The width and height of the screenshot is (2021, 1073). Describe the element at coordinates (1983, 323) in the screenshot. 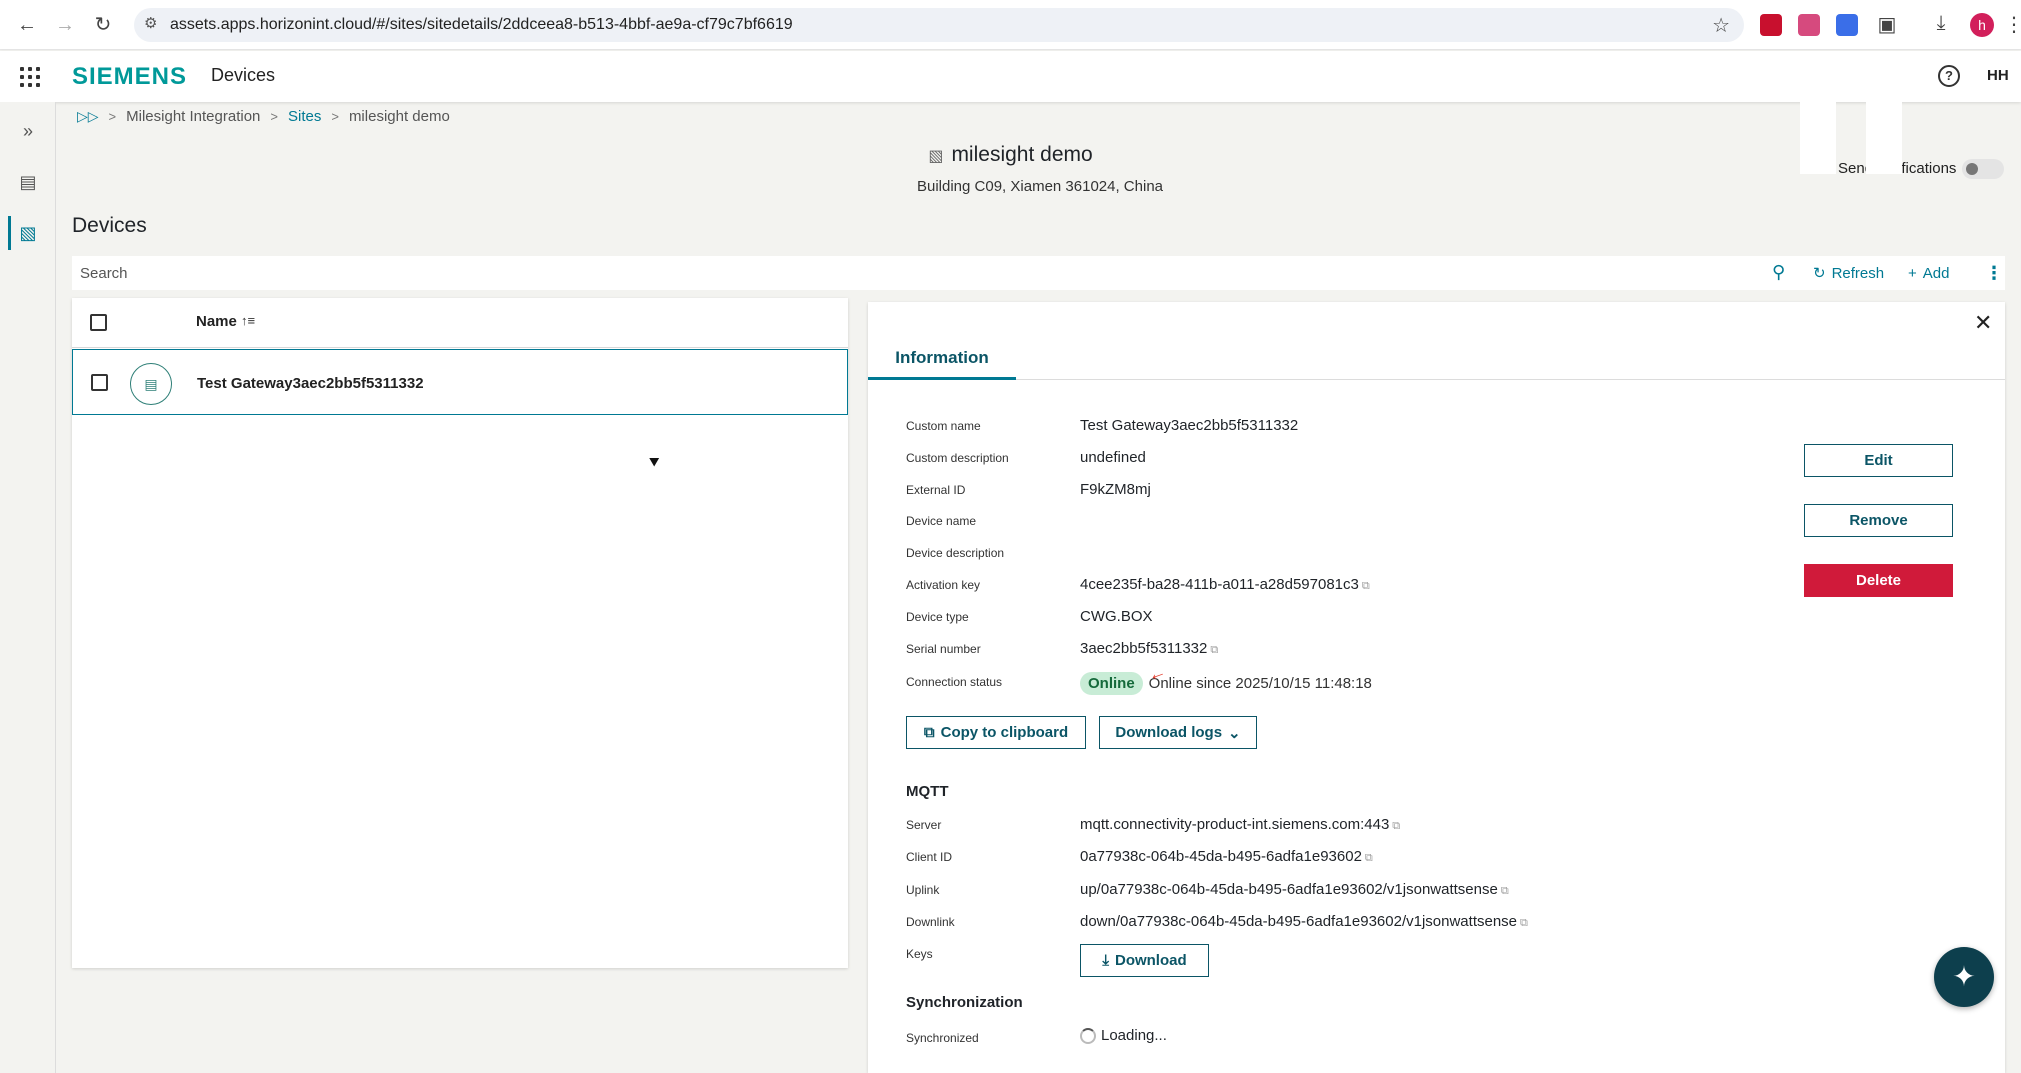

I see `close-icon: ✕` at that location.